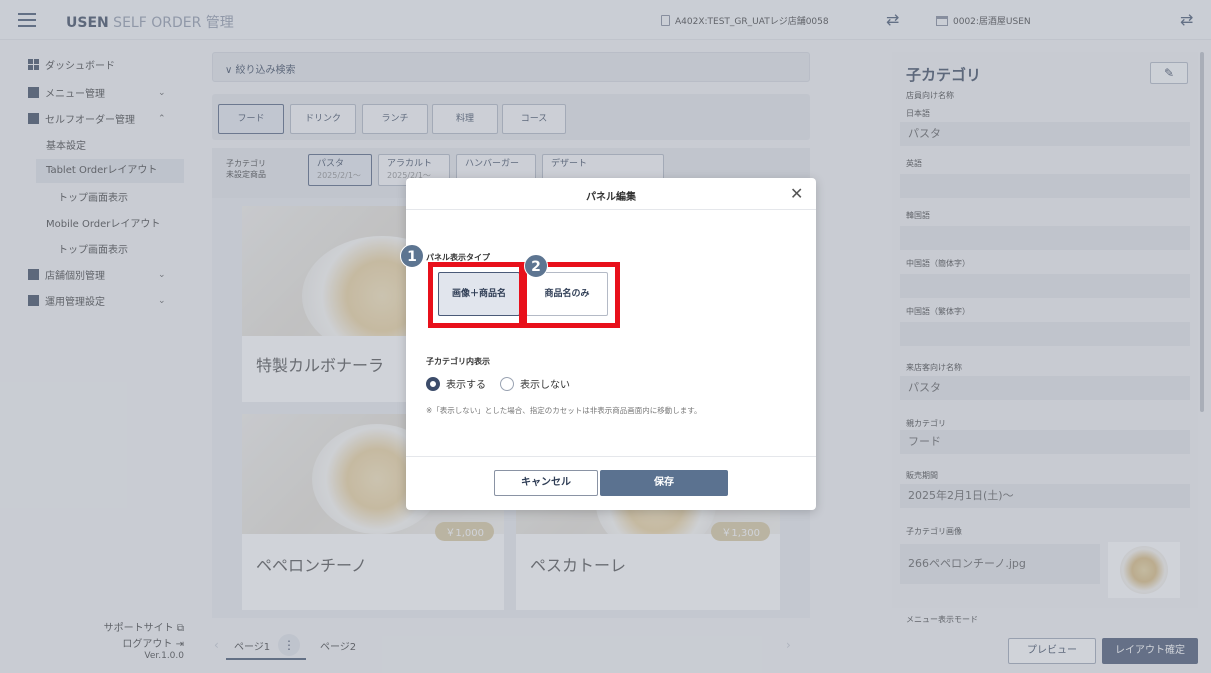  Describe the element at coordinates (545, 385) in the screenshot. I see `radio-hide-label: 表示しない` at that location.